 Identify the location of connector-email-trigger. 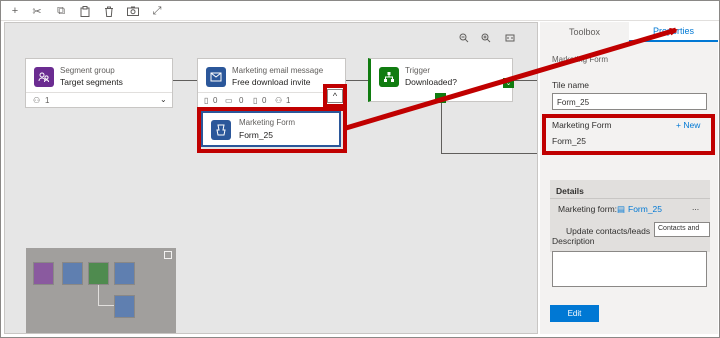
(357, 80).